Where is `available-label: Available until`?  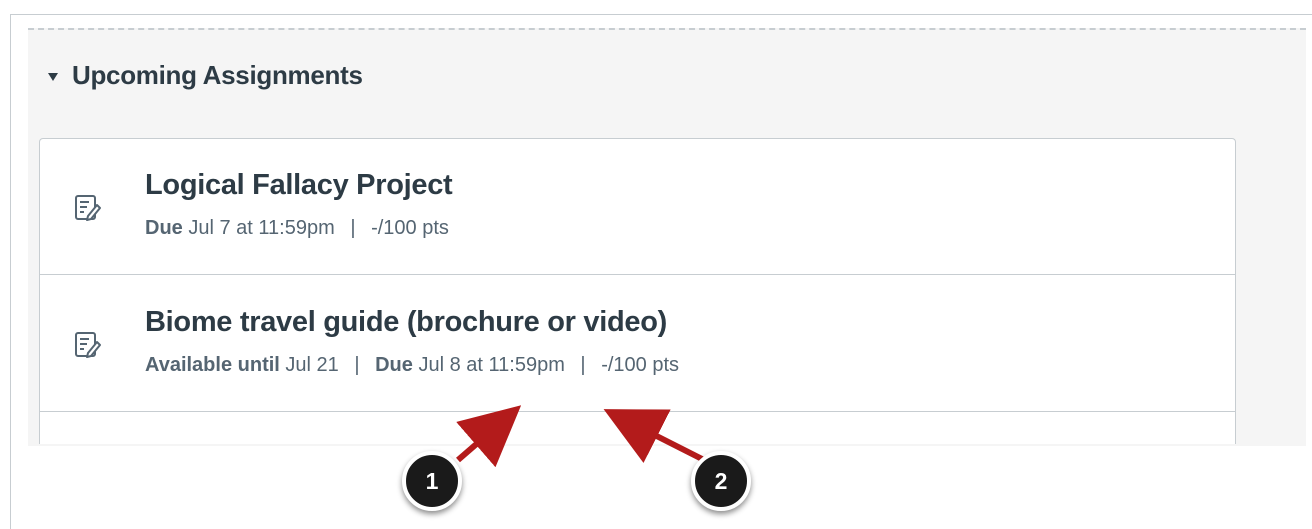 available-label: Available until is located at coordinates (212, 365).